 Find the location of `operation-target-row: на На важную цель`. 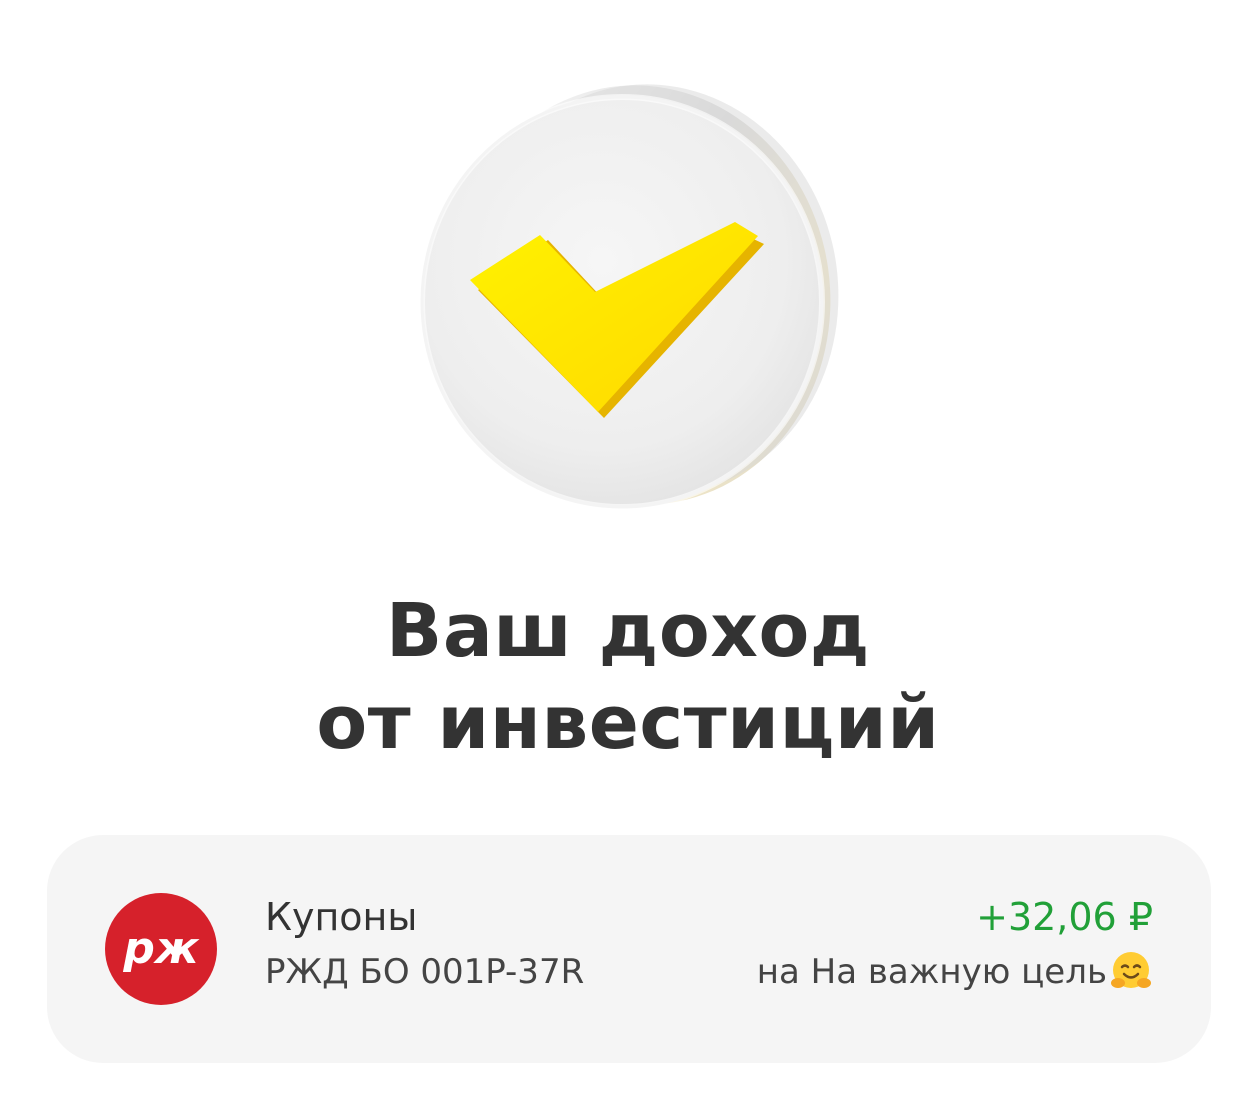

operation-target-row: на На важную цель is located at coordinates (955, 972).